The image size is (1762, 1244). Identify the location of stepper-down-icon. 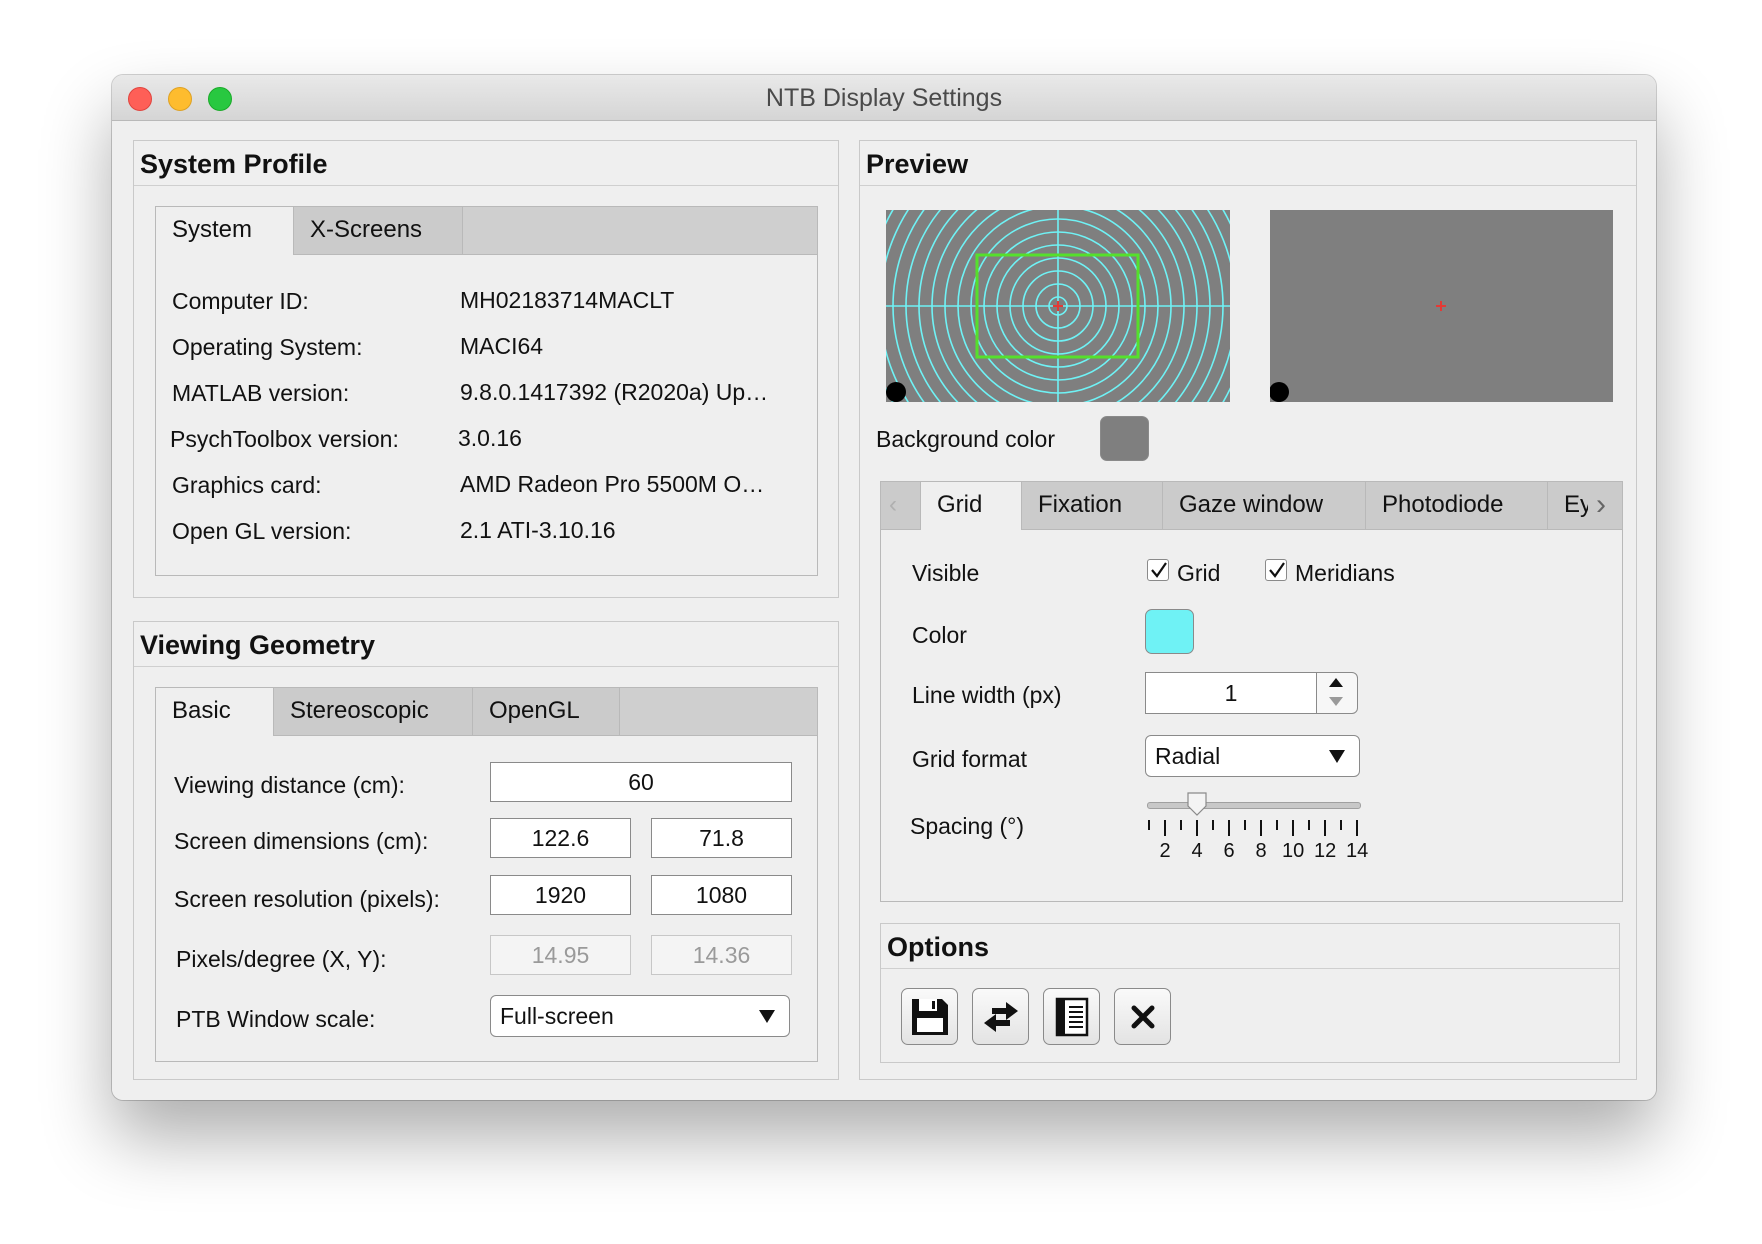
(1336, 701).